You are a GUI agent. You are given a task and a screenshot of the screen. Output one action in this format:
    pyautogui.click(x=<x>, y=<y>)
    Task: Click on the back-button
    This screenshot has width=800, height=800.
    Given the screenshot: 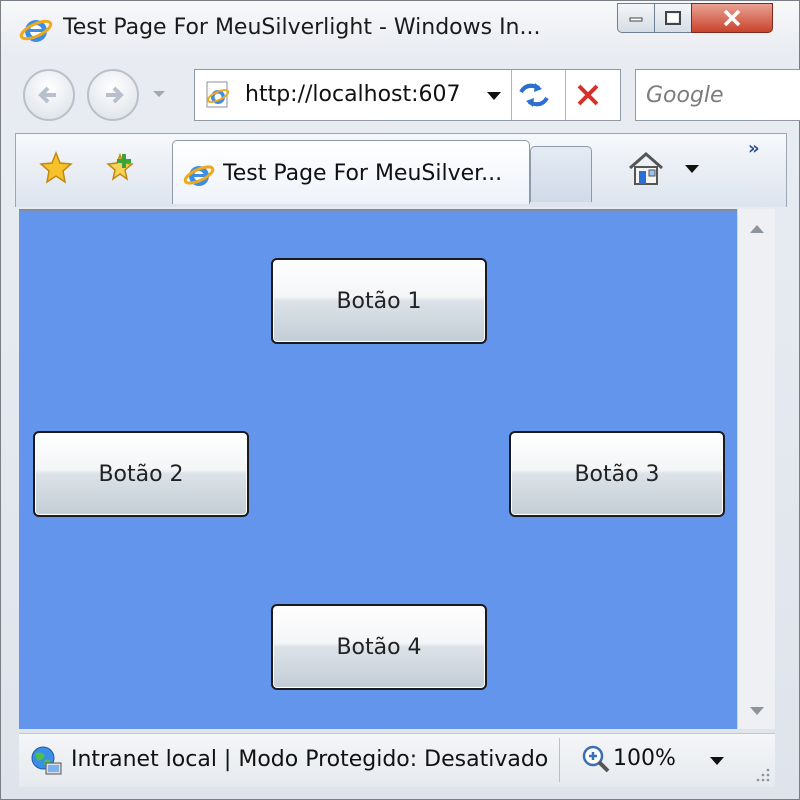 What is the action you would take?
    pyautogui.click(x=49, y=95)
    